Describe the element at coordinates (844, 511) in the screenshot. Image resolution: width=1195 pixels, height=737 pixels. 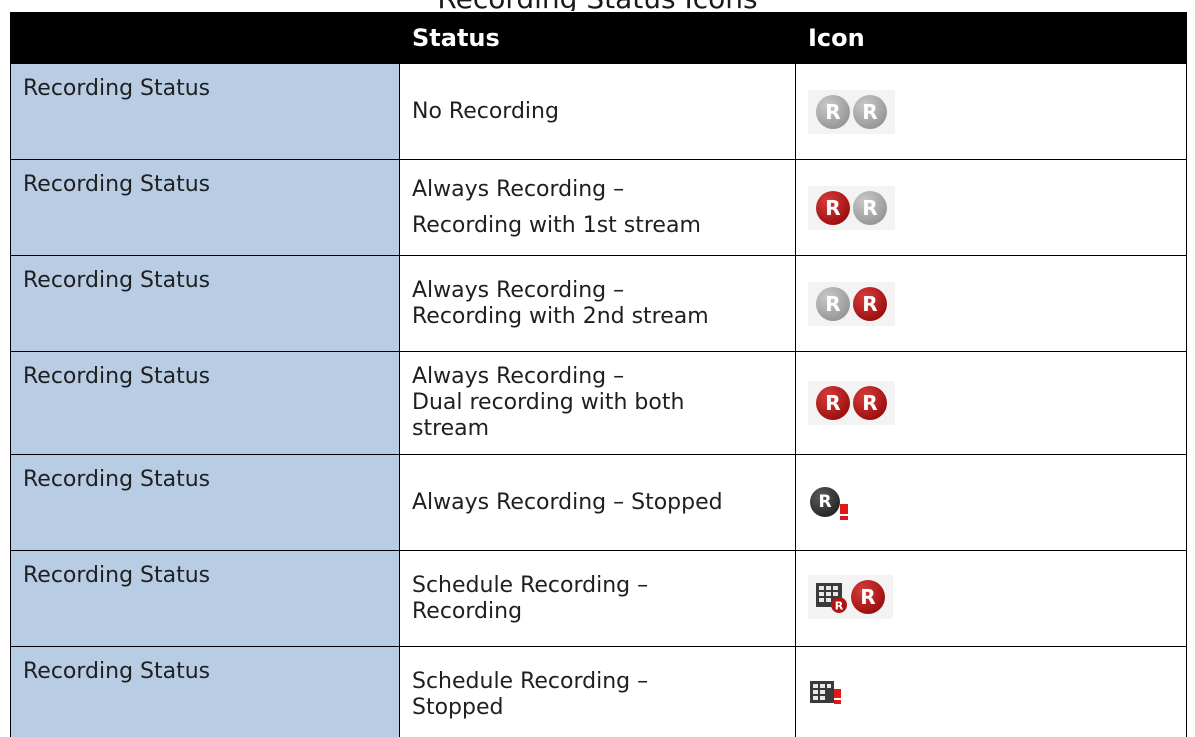
I see `alert-icon` at that location.